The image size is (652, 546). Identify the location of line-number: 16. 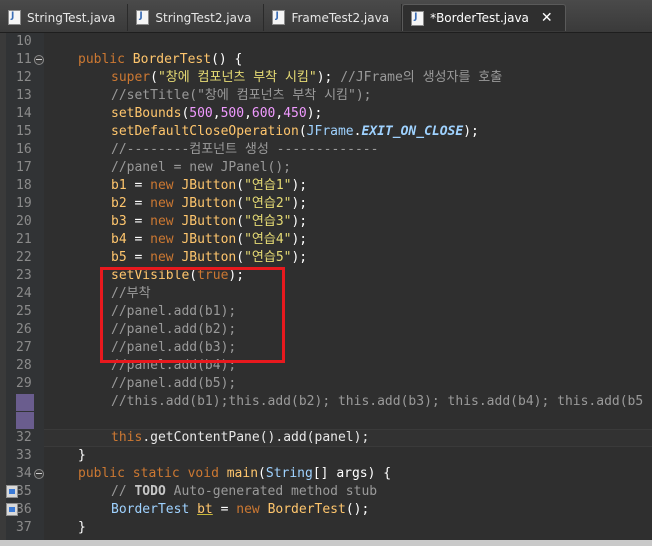
(24, 149).